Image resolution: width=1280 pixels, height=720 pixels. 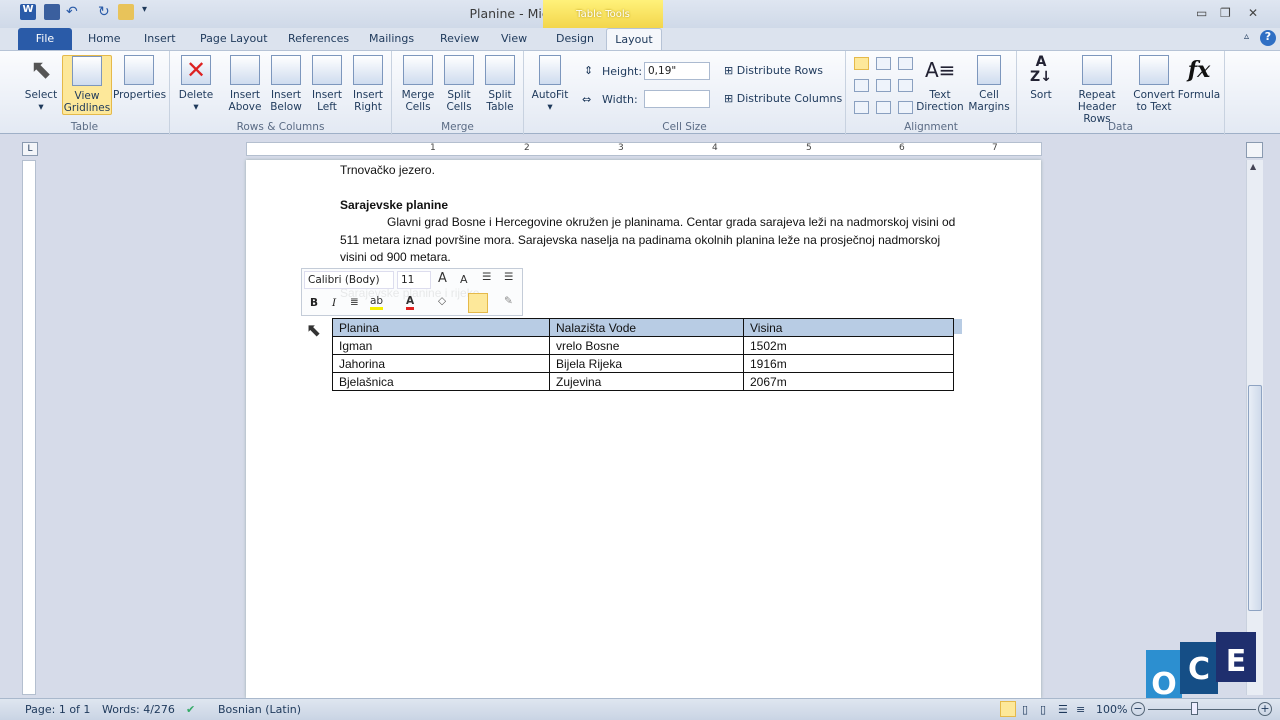 I want to click on format-painter-icon: ✎, so click(x=508, y=301).